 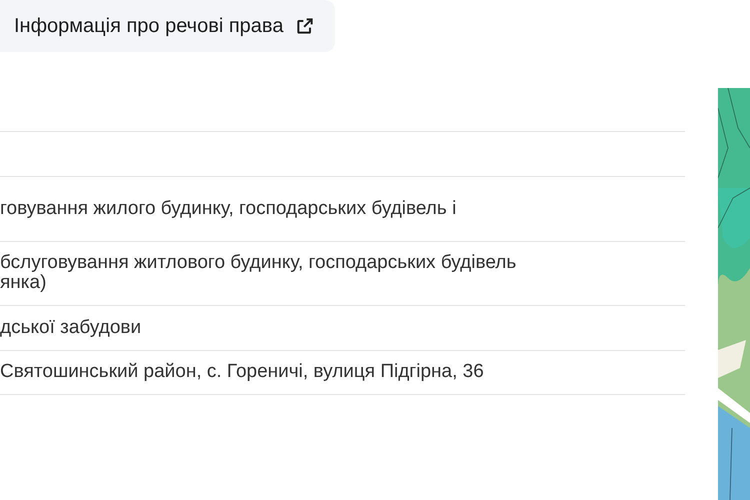 What do you see at coordinates (305, 26) in the screenshot?
I see `external-link-icon` at bounding box center [305, 26].